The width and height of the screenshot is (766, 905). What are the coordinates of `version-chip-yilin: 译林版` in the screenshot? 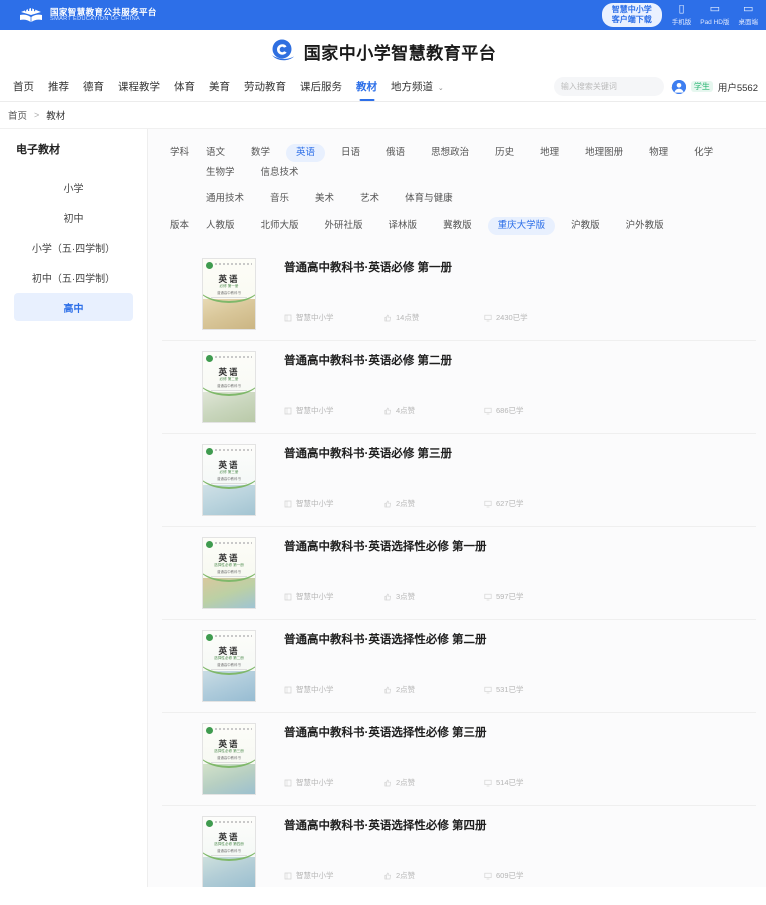 It's located at (403, 226).